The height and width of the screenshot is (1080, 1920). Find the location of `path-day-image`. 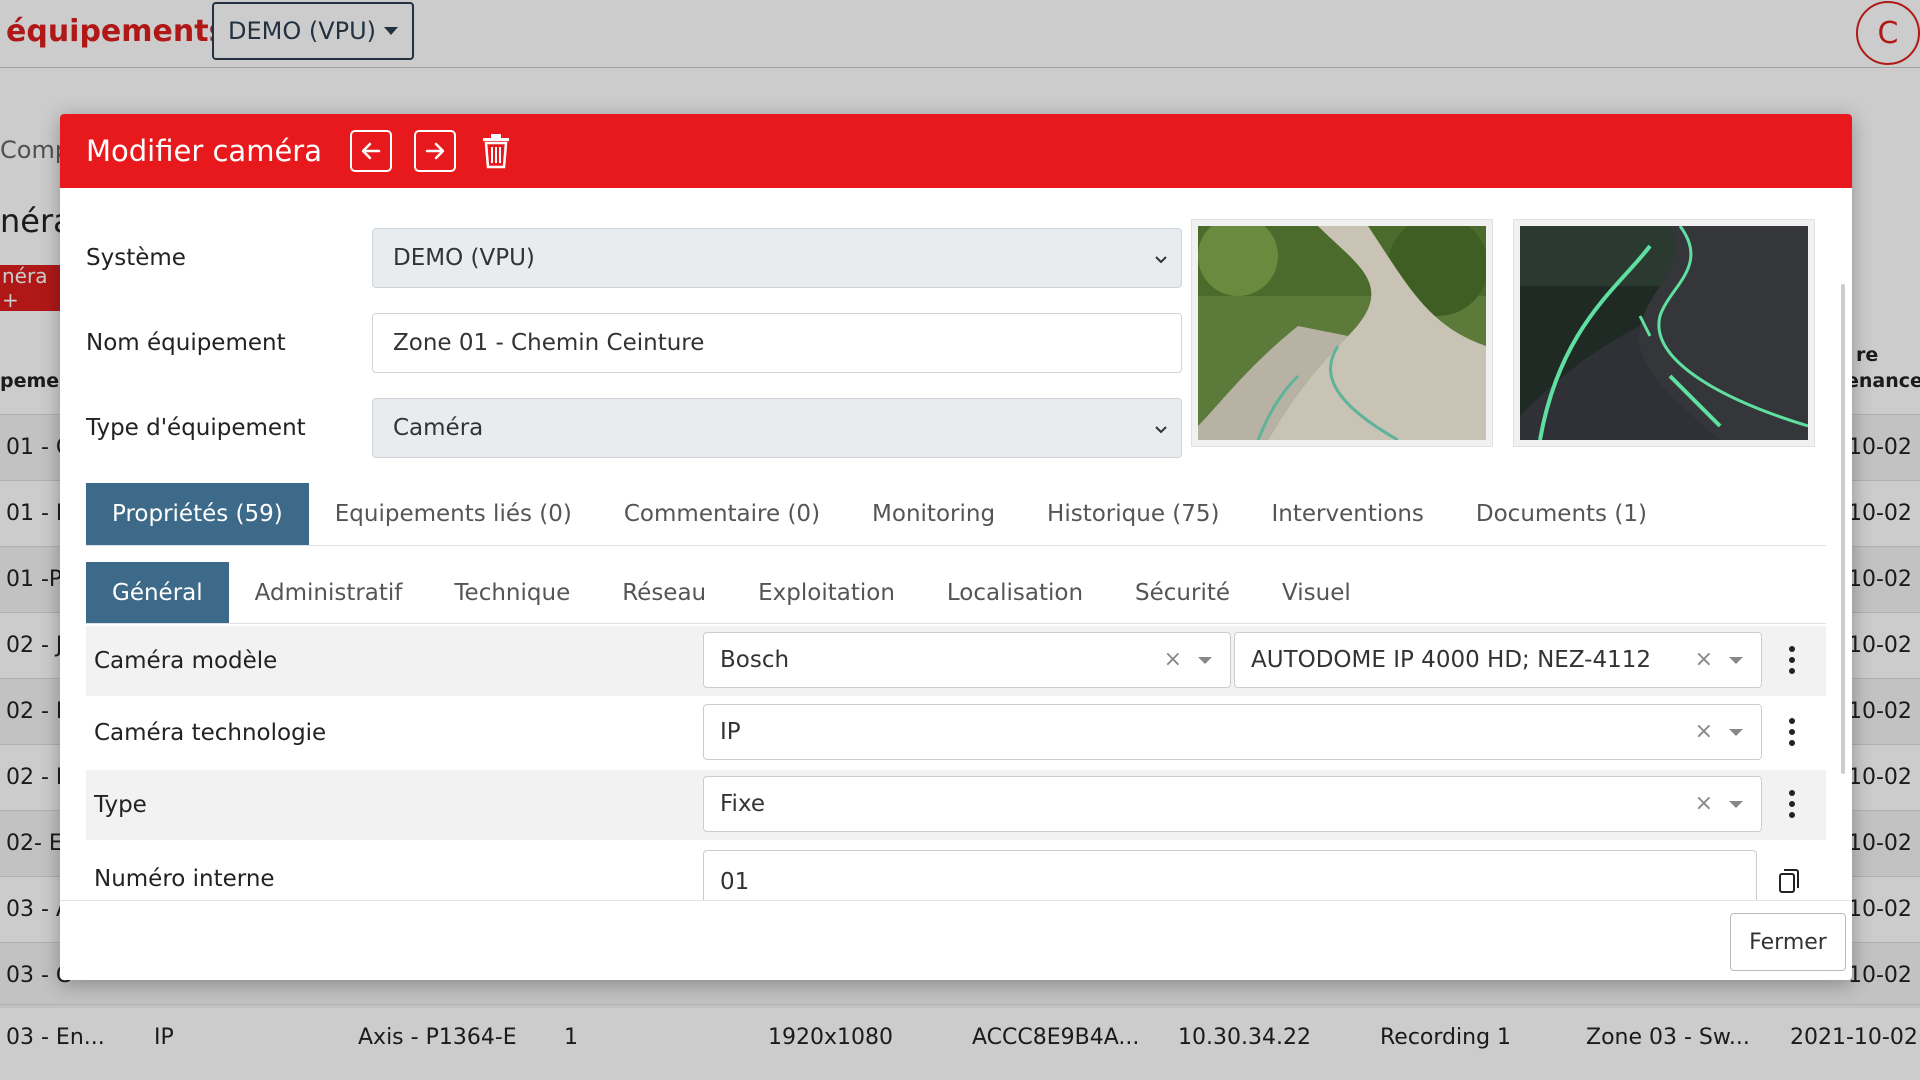

path-day-image is located at coordinates (1342, 333).